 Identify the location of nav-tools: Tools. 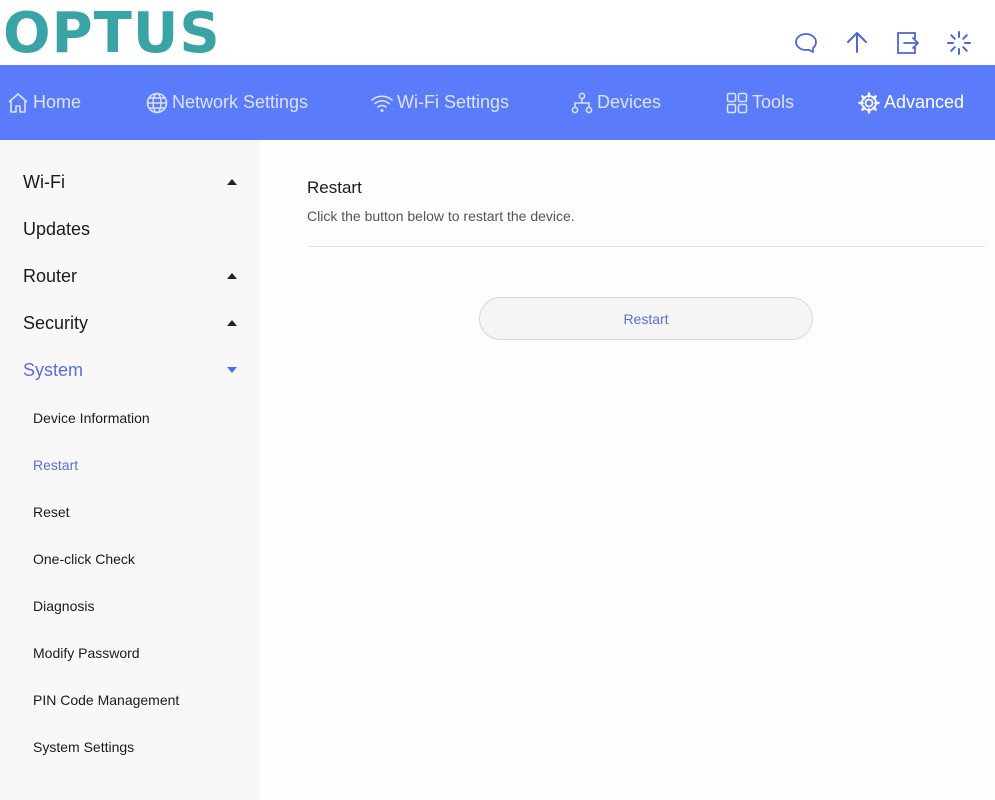
(759, 102).